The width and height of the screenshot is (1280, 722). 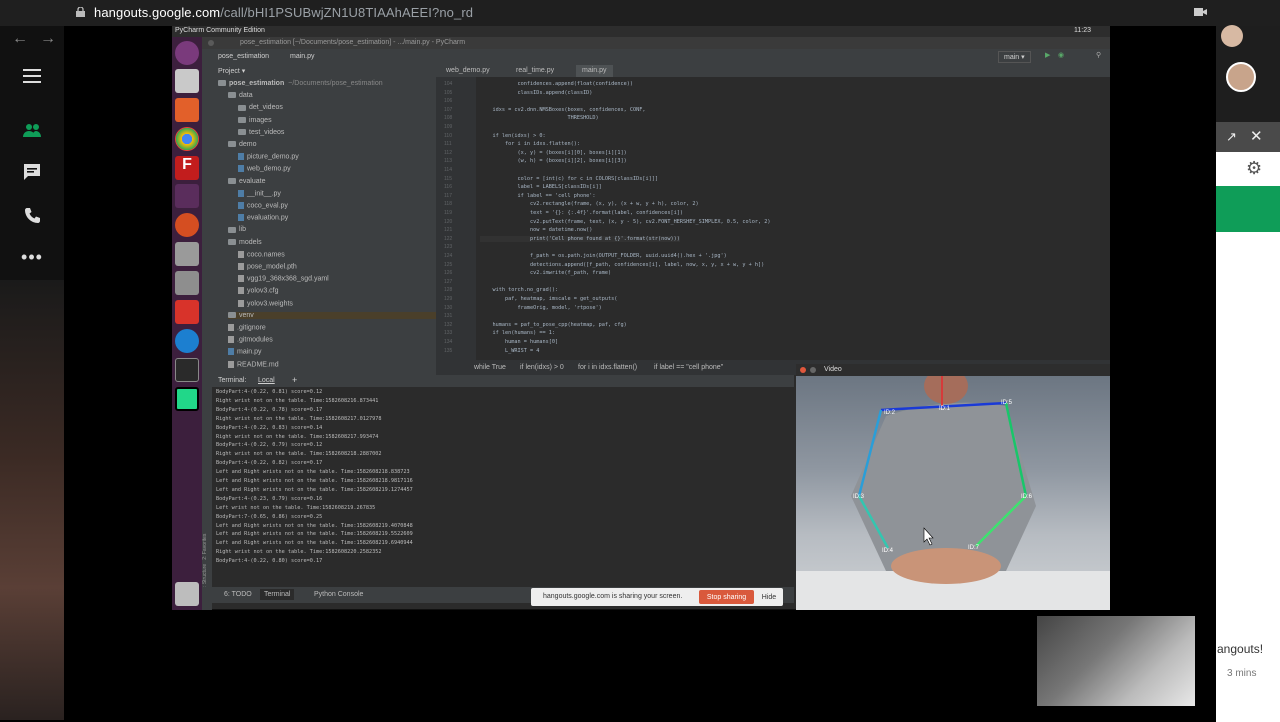 I want to click on line-number: 124, so click(x=448, y=256).